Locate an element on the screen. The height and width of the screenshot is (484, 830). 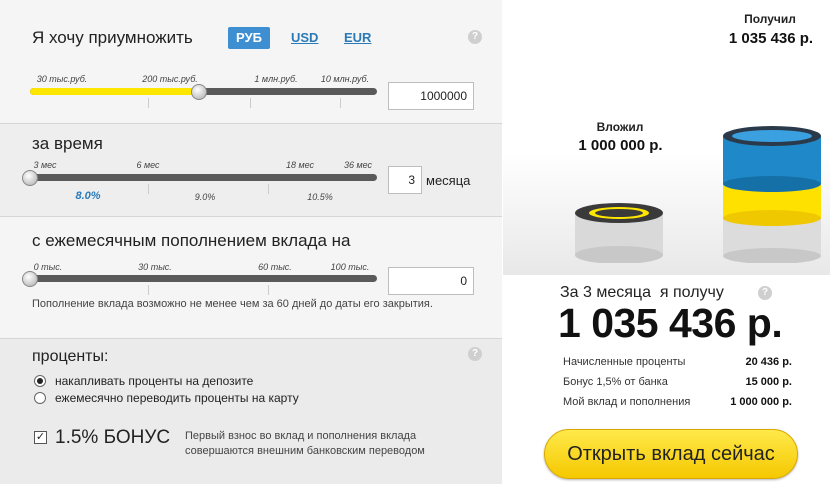
radio-transfer-label: ежемесячно переводить проценты на карту is located at coordinates (177, 398).